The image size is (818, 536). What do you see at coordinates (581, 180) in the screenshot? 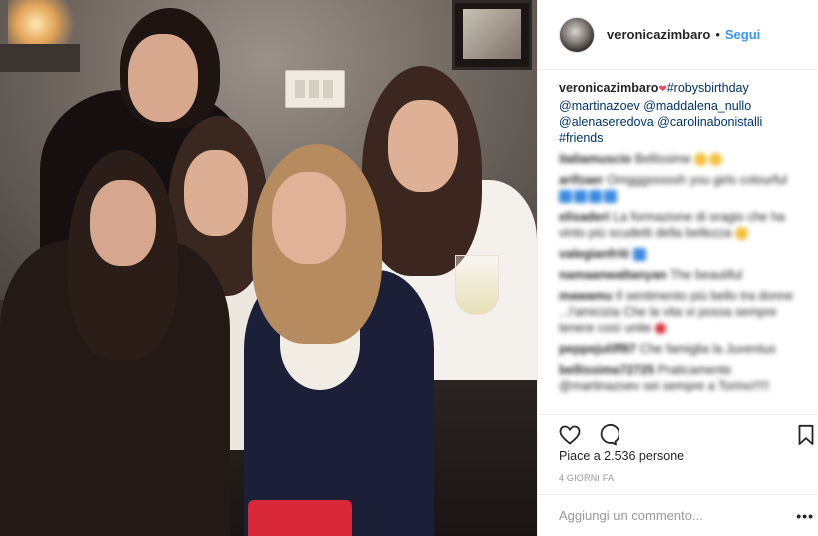
I see `comment-username: arifzaer` at bounding box center [581, 180].